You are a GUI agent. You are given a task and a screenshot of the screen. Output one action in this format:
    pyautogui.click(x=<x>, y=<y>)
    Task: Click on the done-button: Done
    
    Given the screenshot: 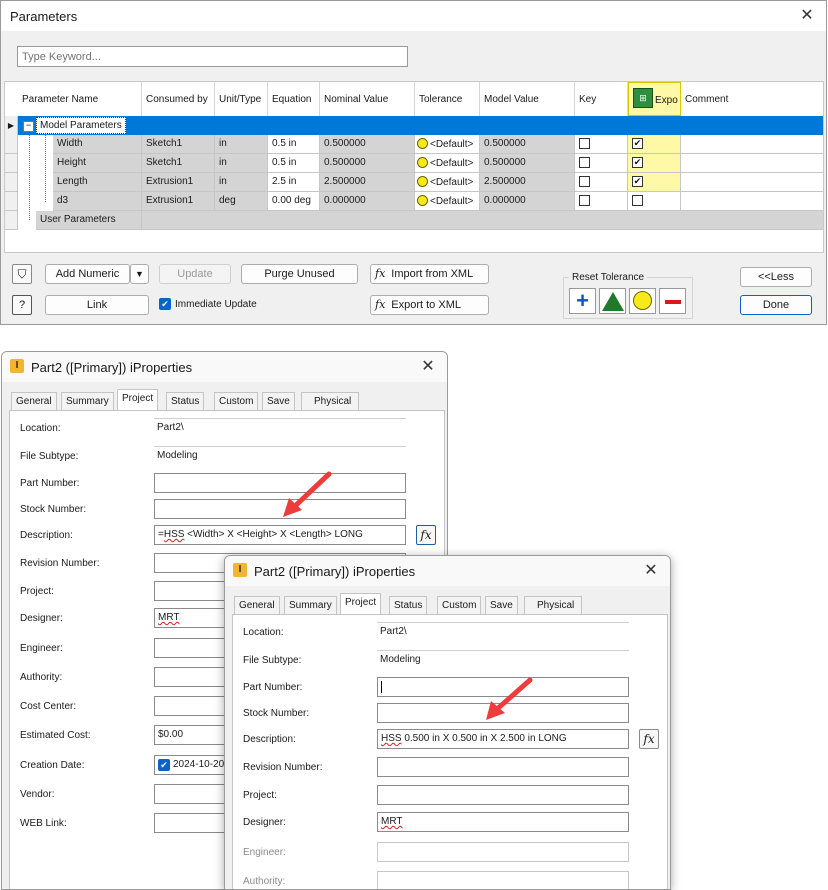 What is the action you would take?
    pyautogui.click(x=776, y=305)
    